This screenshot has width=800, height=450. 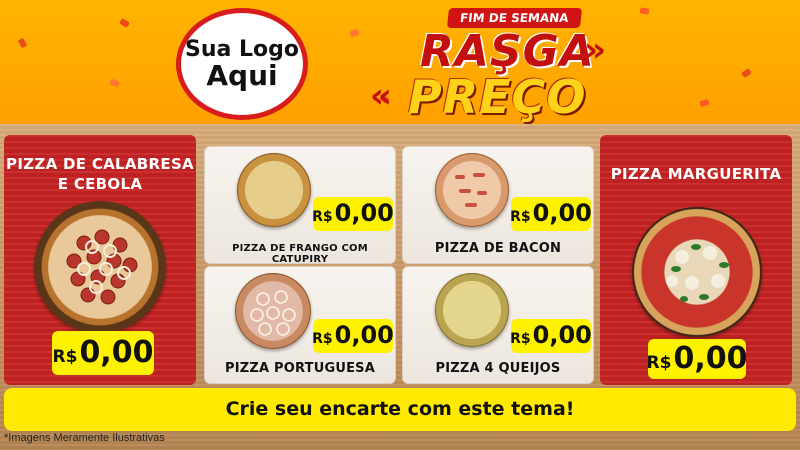 What do you see at coordinates (498, 368) in the screenshot?
I see `product-name-4-queijos: PIZZA 4 QUEIJOS` at bounding box center [498, 368].